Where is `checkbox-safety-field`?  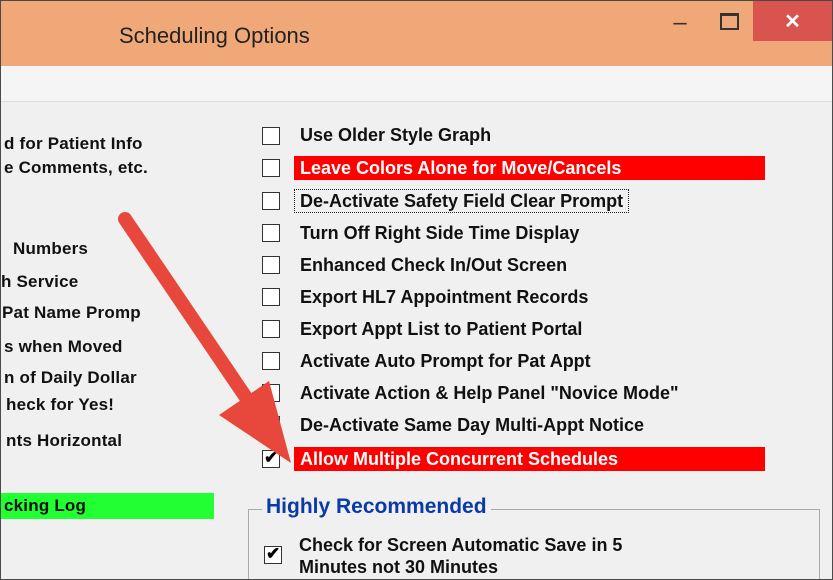 checkbox-safety-field is located at coordinates (271, 201).